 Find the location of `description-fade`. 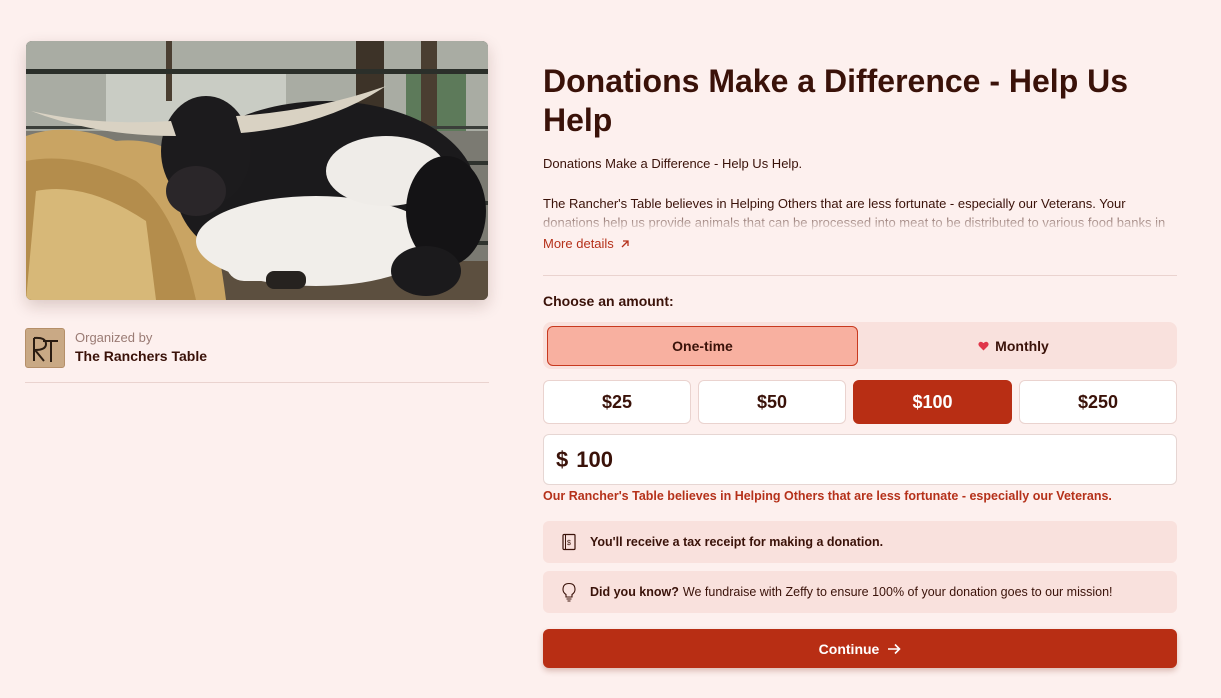

description-fade is located at coordinates (860, 222).